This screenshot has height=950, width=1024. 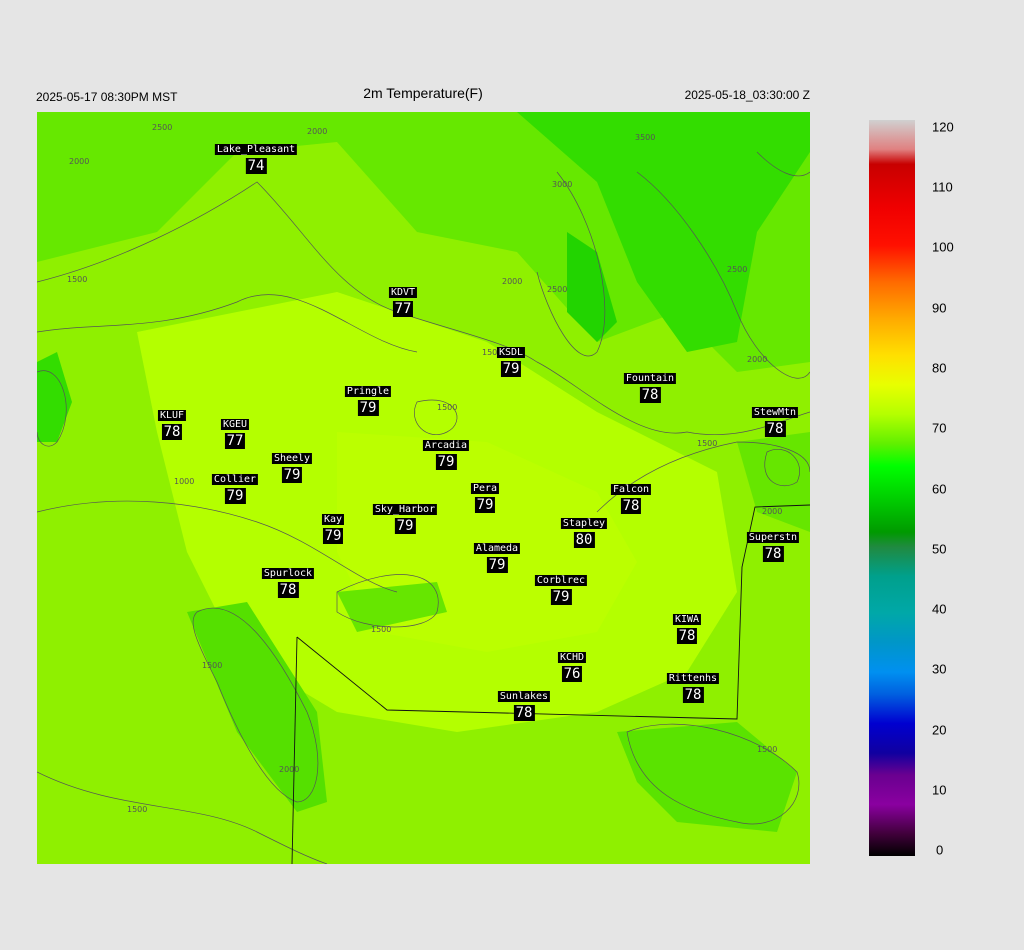 What do you see at coordinates (405, 509) in the screenshot?
I see `station-name: Sky_Harbor` at bounding box center [405, 509].